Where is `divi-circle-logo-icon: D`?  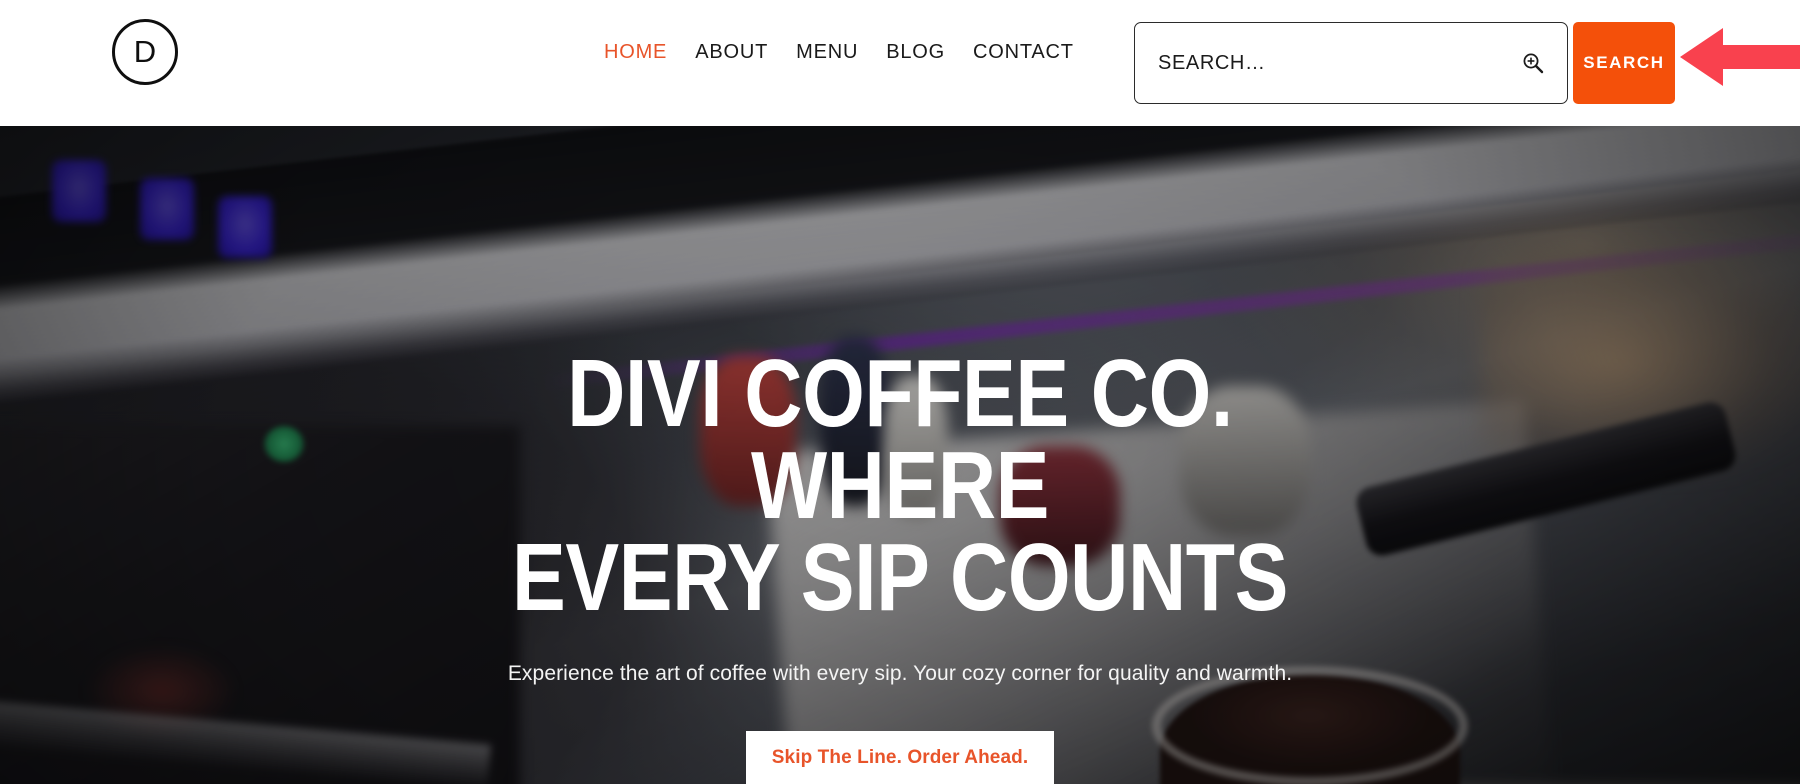
divi-circle-logo-icon: D is located at coordinates (145, 52).